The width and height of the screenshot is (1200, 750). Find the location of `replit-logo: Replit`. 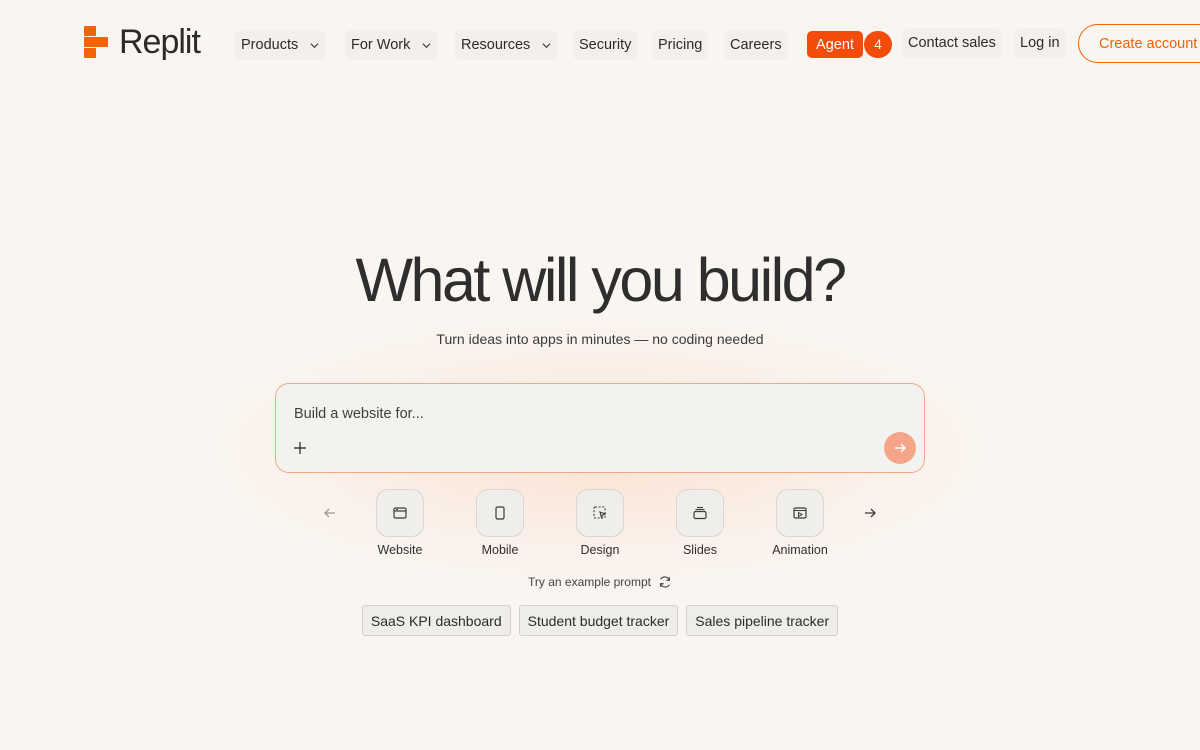

replit-logo: Replit is located at coordinates (142, 42).